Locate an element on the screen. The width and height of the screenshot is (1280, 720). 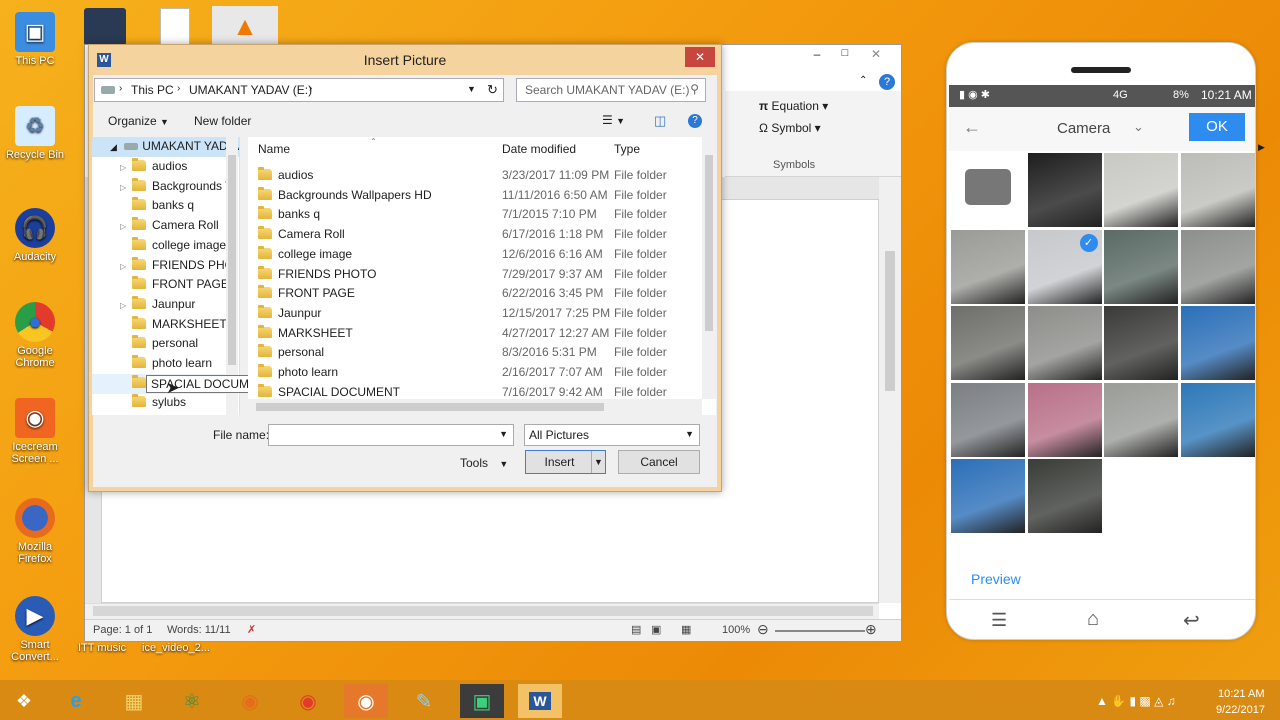
tree-scrollbar is located at coordinates (232, 276).